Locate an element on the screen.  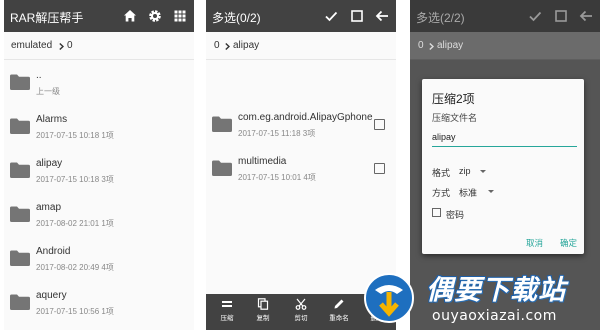
compress-button: 压缩 is located at coordinates (227, 313).